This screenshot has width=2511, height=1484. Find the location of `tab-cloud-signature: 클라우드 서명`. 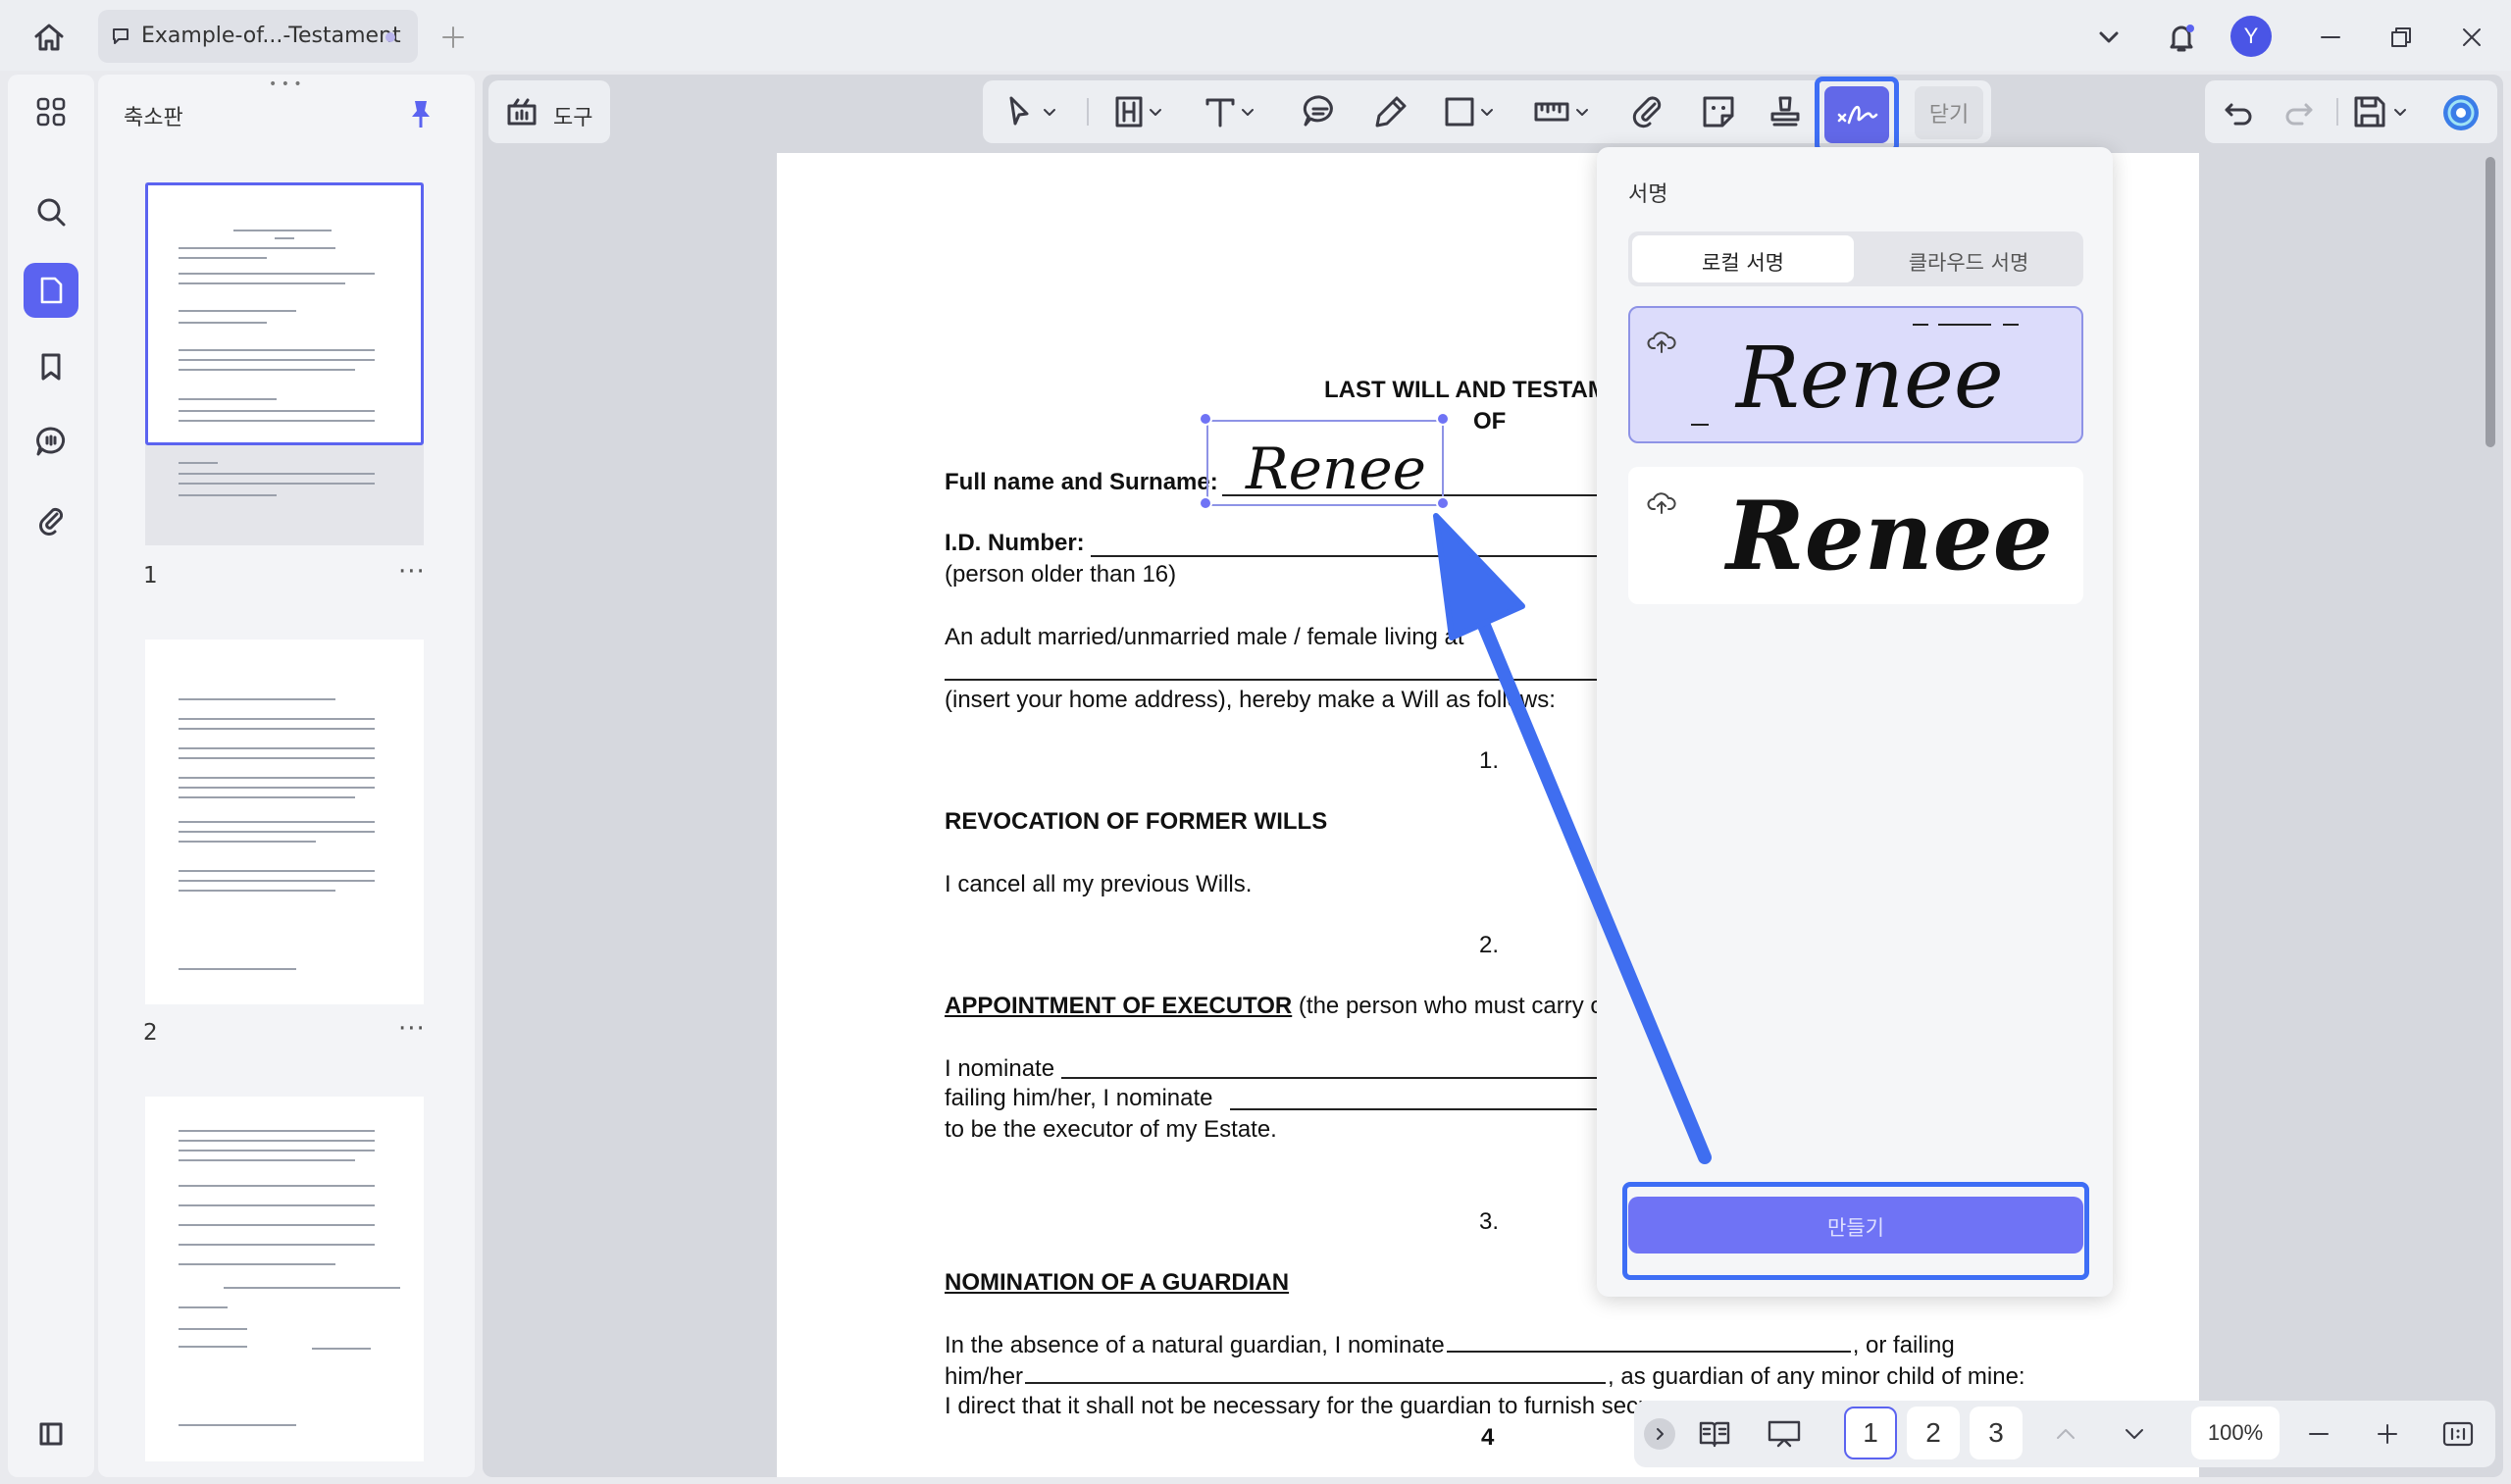

tab-cloud-signature: 클라우드 서명 is located at coordinates (1968, 262).